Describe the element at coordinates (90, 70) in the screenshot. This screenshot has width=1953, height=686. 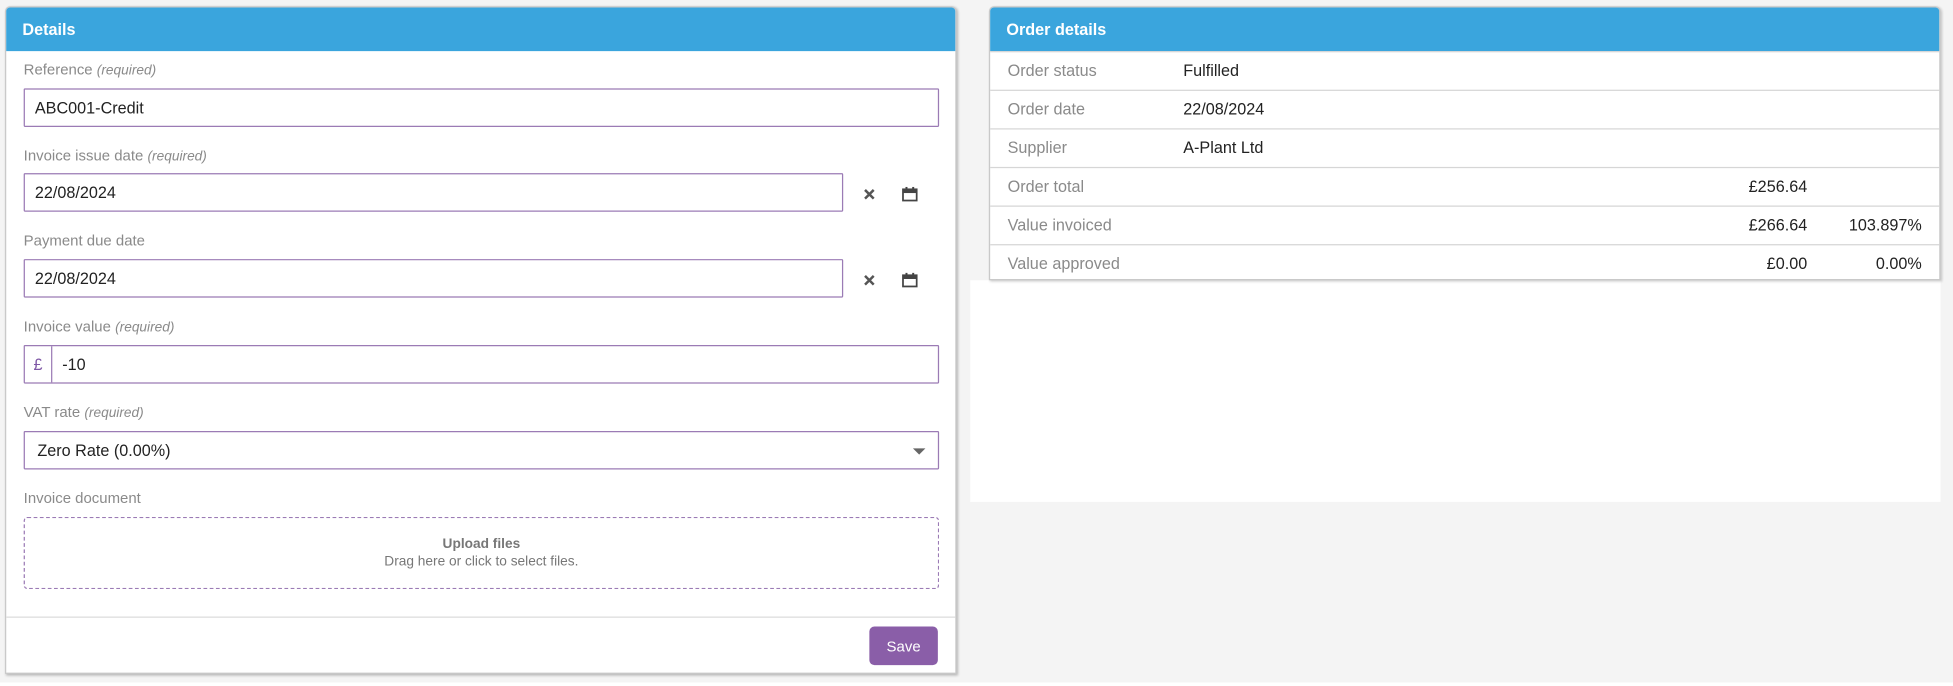
I see `reference-label: Reference (required)` at that location.